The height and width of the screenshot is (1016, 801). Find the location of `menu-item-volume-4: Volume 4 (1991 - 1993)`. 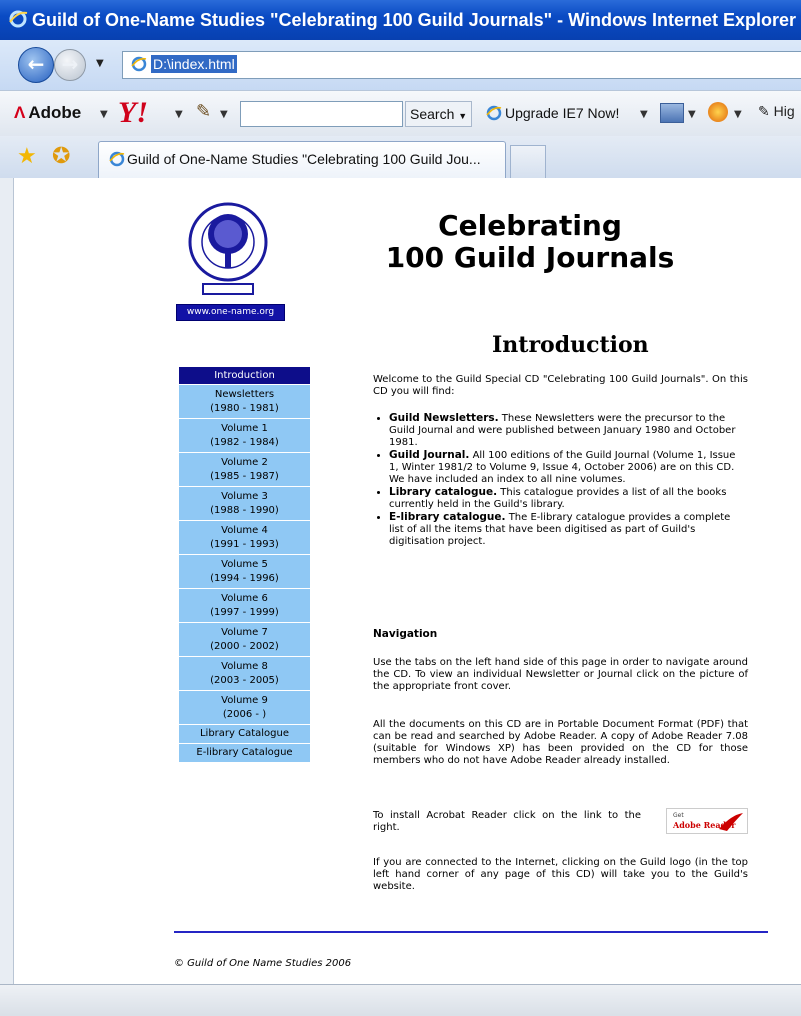

menu-item-volume-4: Volume 4 (1991 - 1993) is located at coordinates (244, 538).